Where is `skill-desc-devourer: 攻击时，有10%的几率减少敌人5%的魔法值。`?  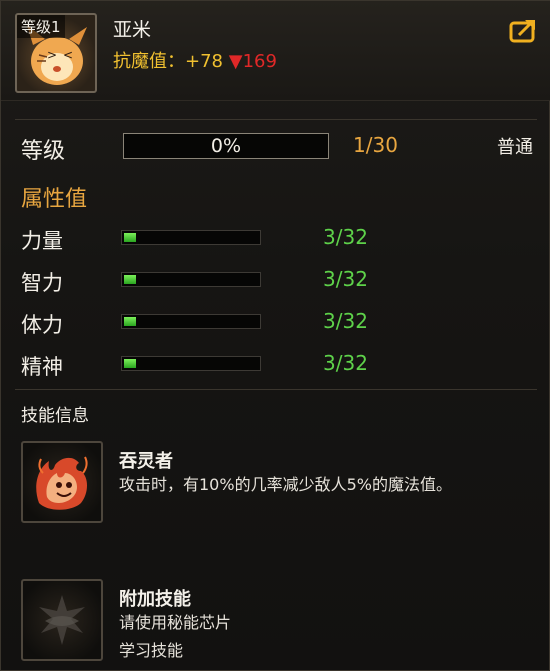 skill-desc-devourer: 攻击时，有10%的几率减少敌人5%的魔法值。 is located at coordinates (285, 484).